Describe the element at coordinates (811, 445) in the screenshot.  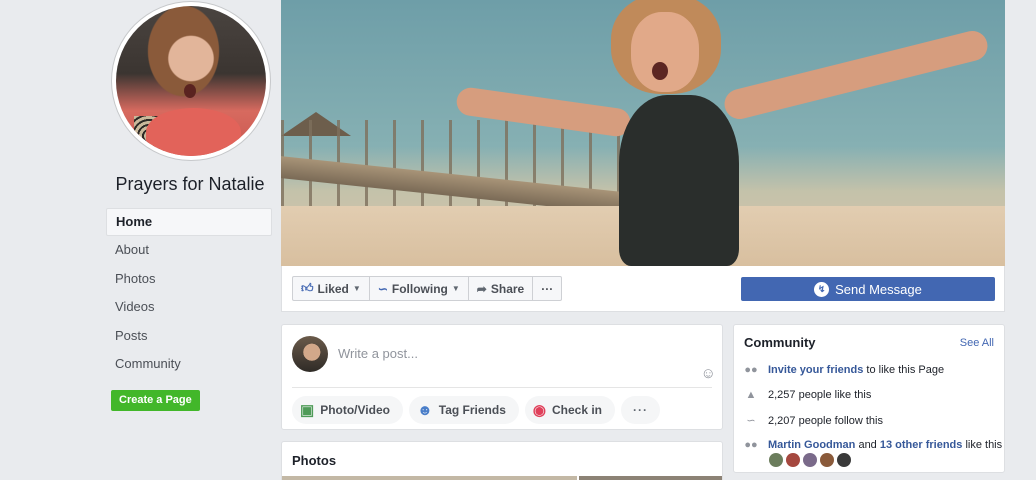
I see `friend-name-link: Martin Goodman` at that location.